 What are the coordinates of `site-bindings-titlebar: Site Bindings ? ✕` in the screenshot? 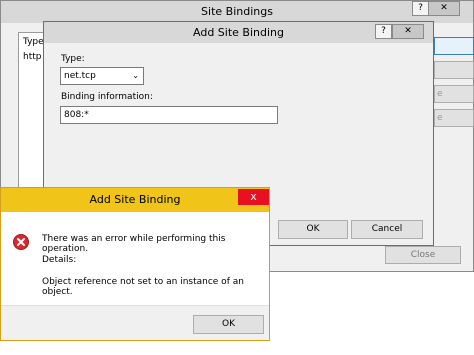 It's located at (237, 12).